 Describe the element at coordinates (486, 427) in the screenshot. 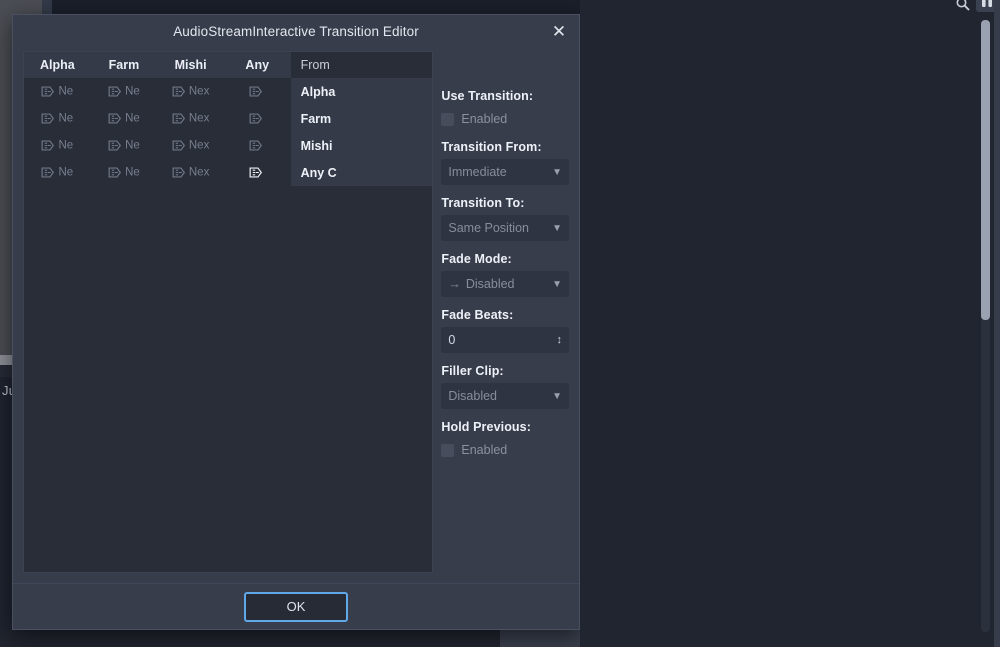

I see `hold-previous-label: Hold Previous:` at that location.